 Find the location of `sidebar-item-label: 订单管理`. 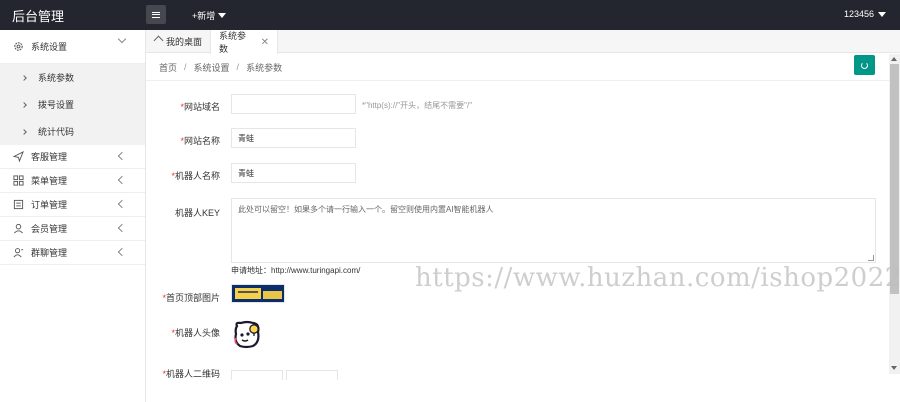

sidebar-item-label: 订单管理 is located at coordinates (49, 205).